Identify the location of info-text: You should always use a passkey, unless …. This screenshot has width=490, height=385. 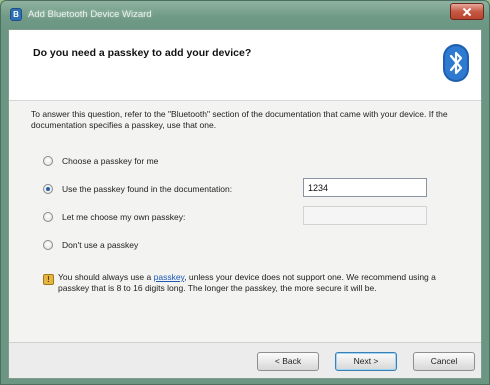
(255, 283).